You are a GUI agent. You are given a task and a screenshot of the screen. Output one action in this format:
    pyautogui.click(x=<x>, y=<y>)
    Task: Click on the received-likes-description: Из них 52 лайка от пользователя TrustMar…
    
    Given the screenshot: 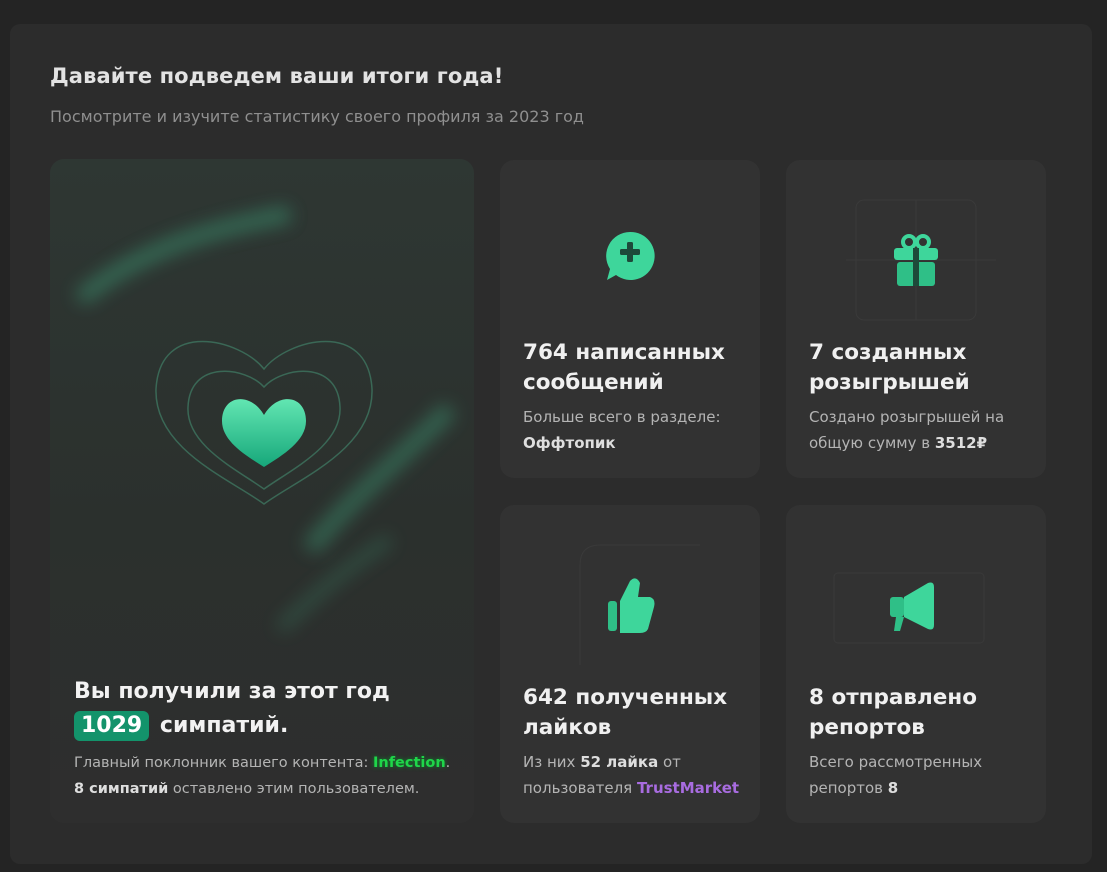 What is the action you would take?
    pyautogui.click(x=638, y=775)
    